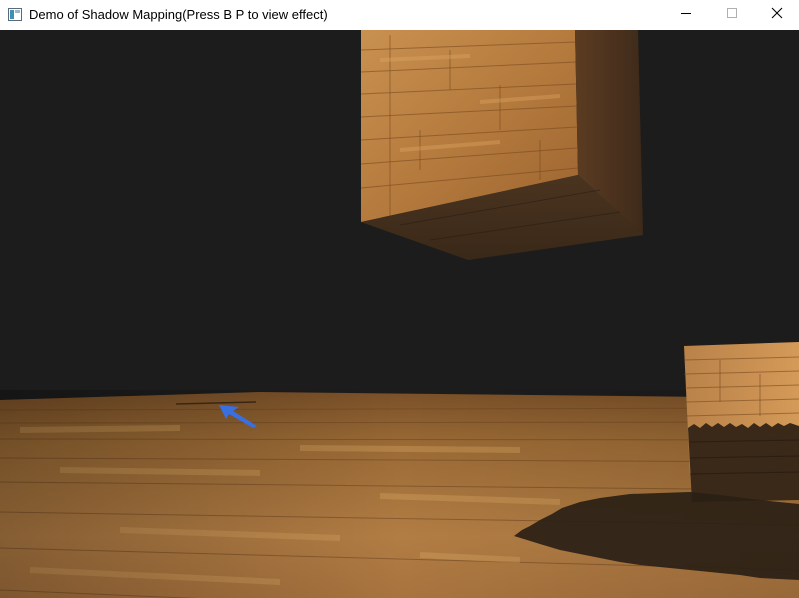  I want to click on minimize-icon, so click(686, 15).